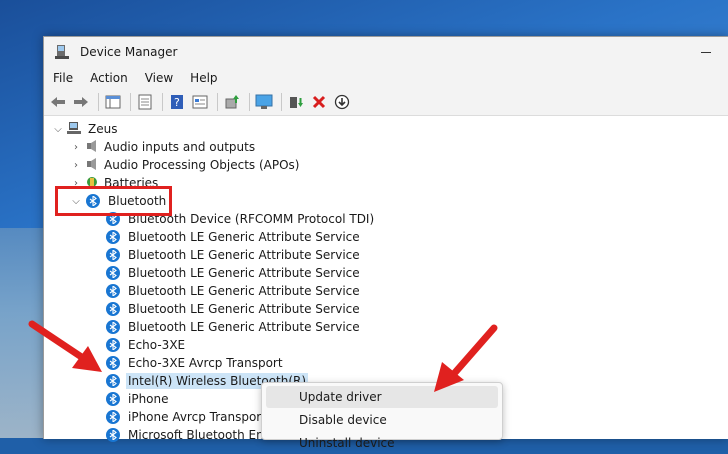 The width and height of the screenshot is (728, 454). What do you see at coordinates (108, 78) in the screenshot?
I see `menu-action: Action` at bounding box center [108, 78].